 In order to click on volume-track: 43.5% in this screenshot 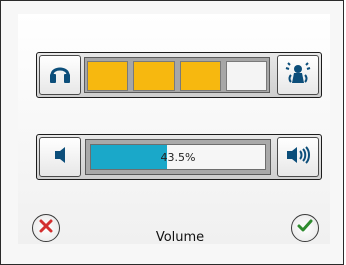, I will do `click(178, 157)`.